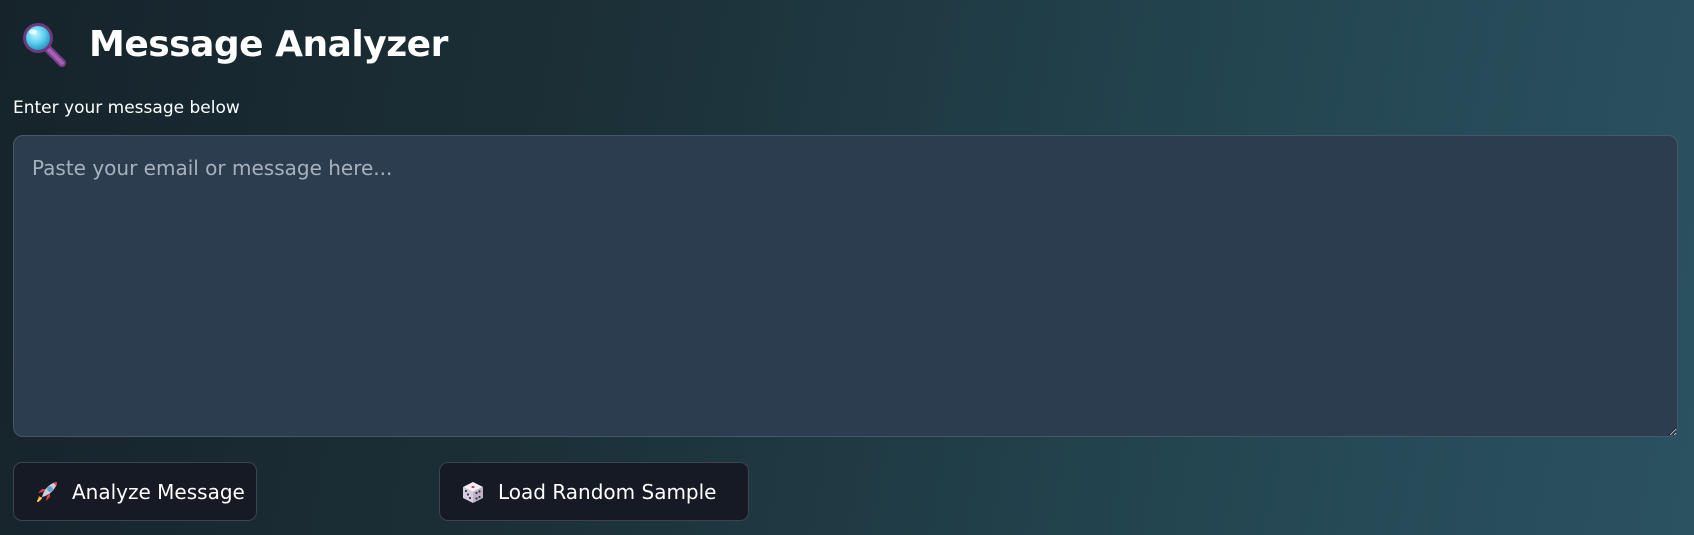  Describe the element at coordinates (44, 44) in the screenshot. I see `magnifying-glass-icon` at that location.